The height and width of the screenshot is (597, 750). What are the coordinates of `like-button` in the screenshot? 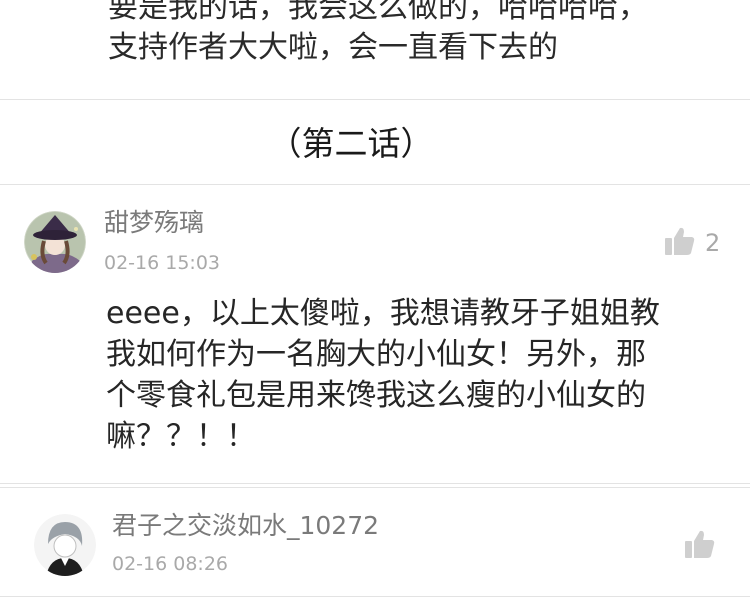 It's located at (705, 546).